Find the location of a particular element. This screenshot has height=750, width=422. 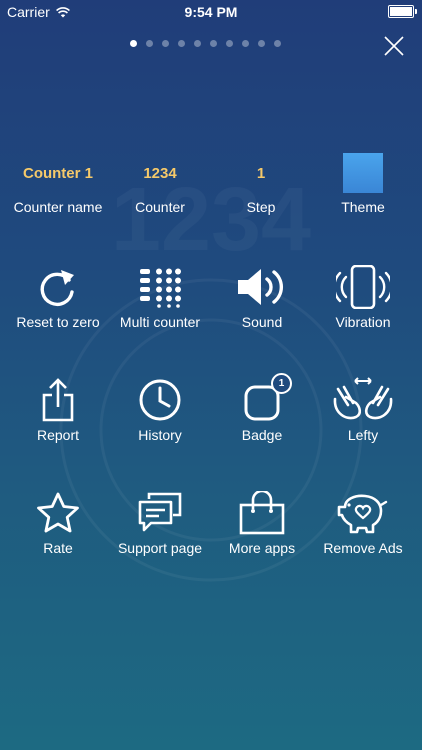

badge-label: Badge is located at coordinates (262, 435).